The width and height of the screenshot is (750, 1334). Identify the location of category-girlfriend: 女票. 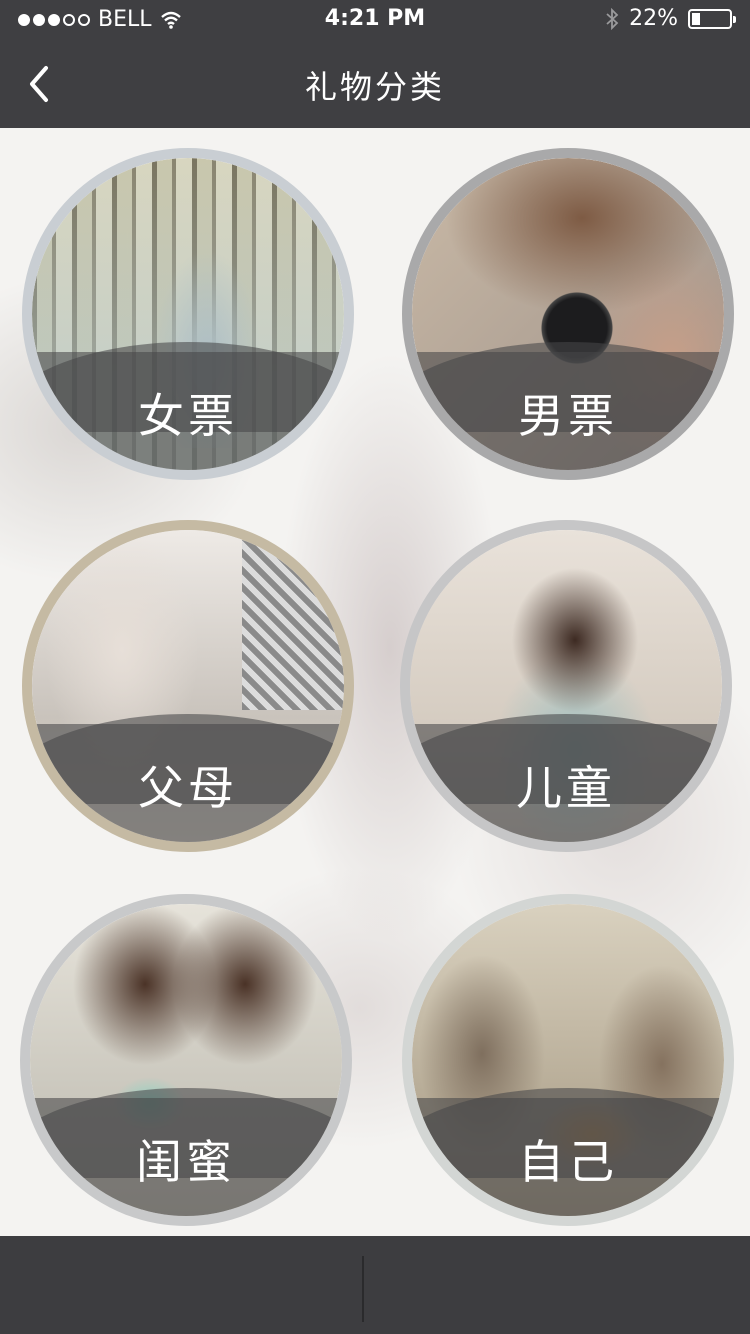
(188, 314).